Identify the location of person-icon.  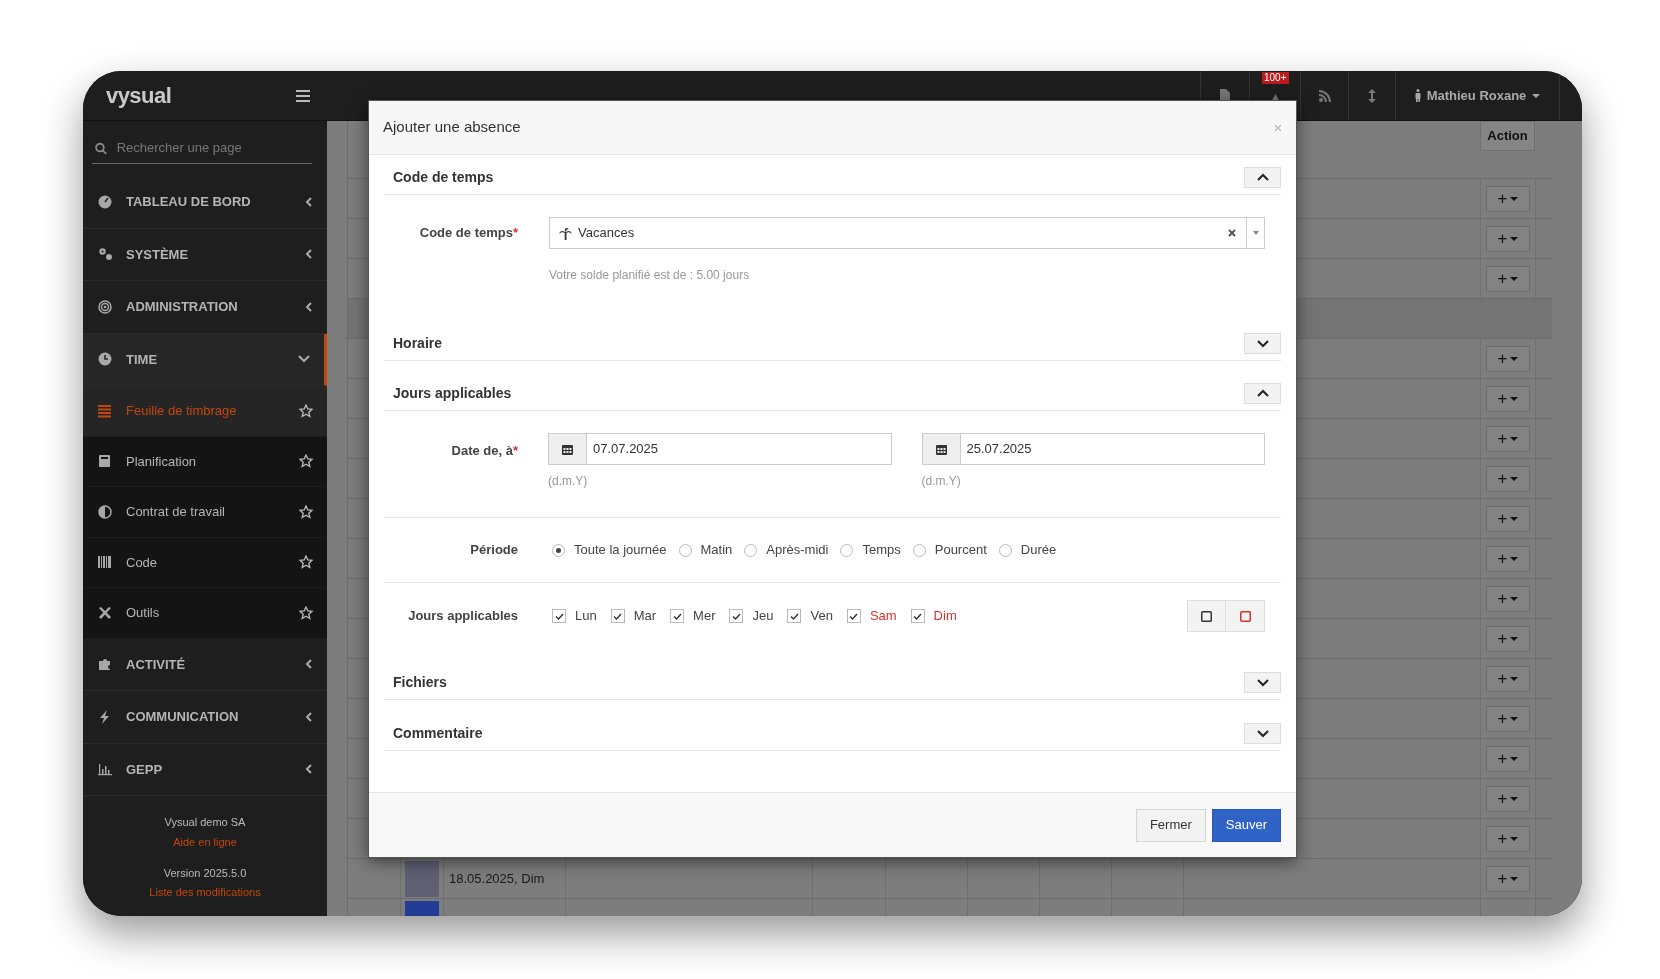
(1417, 95).